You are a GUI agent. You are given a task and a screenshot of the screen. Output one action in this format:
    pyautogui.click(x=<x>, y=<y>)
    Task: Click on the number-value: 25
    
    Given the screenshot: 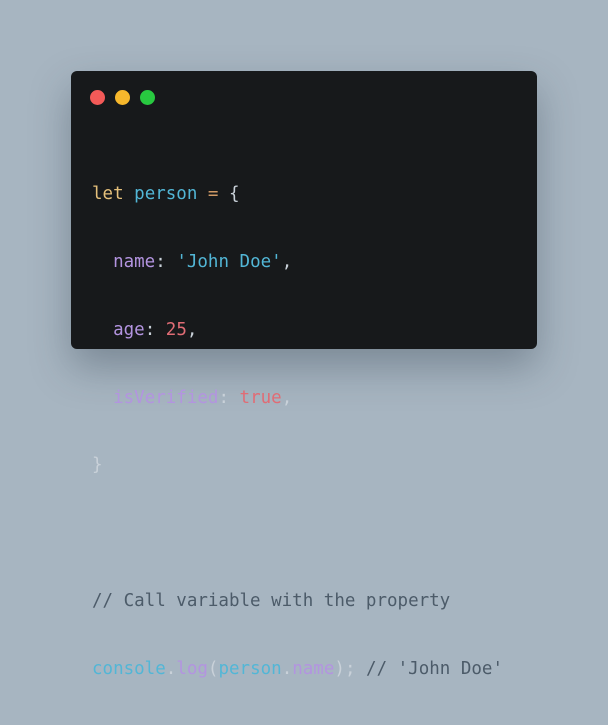 What is the action you would take?
    pyautogui.click(x=176, y=329)
    